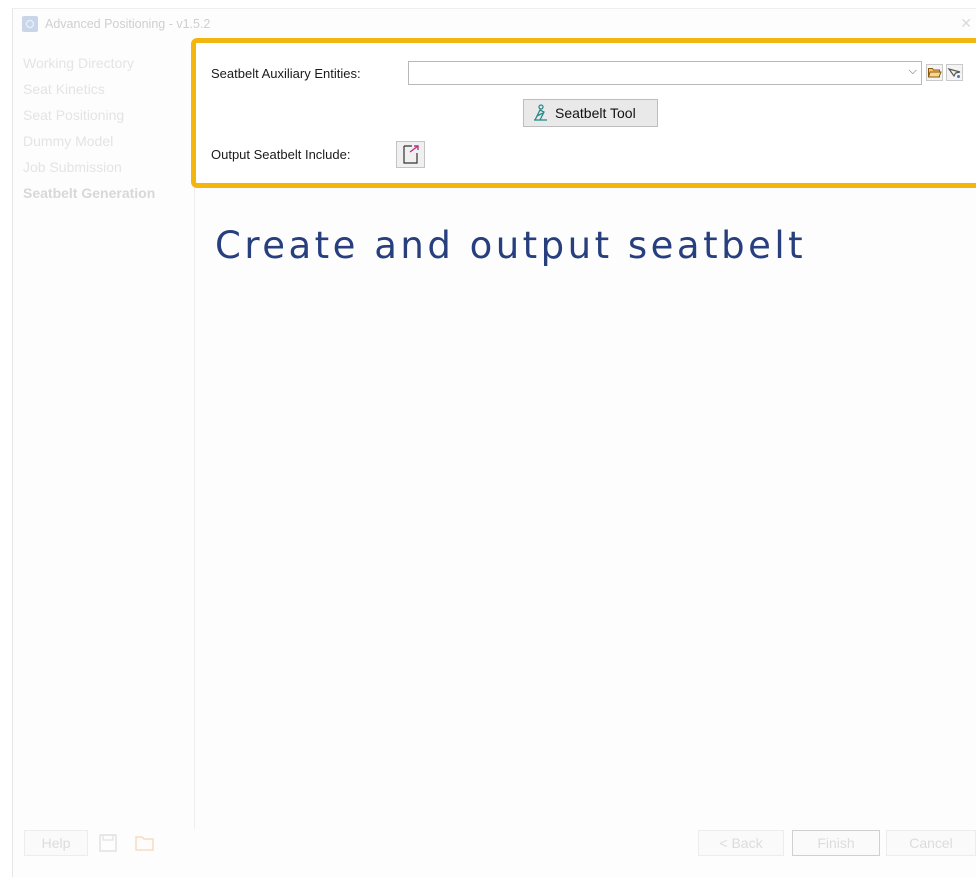 The width and height of the screenshot is (976, 877). Describe the element at coordinates (103, 118) in the screenshot. I see `nav-item-seat-positioning: Seat Positioning` at that location.